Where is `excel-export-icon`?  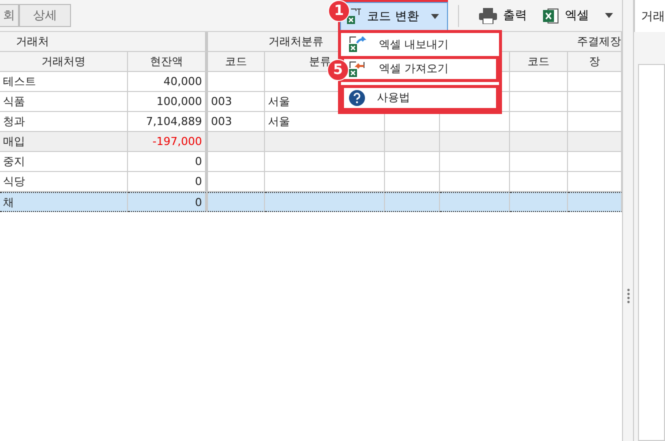
excel-export-icon is located at coordinates (358, 44).